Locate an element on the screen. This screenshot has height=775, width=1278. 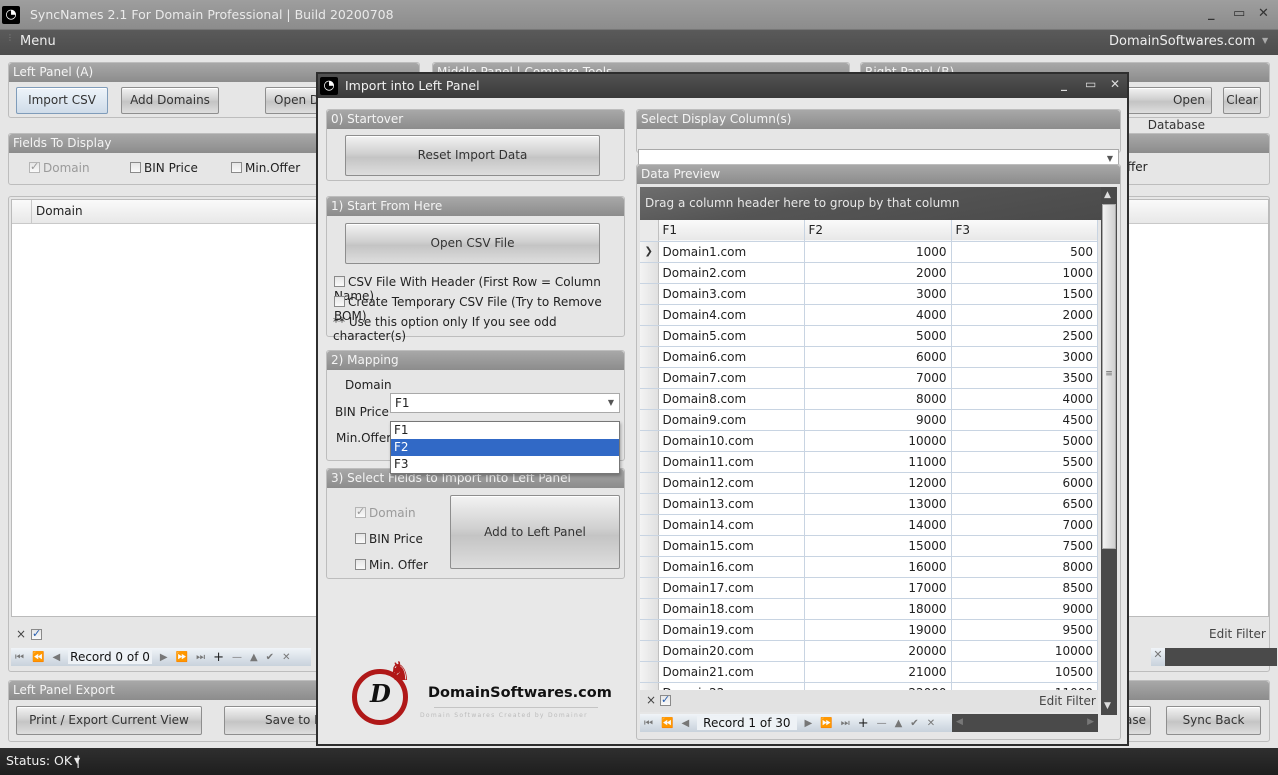
cell-f3: 500 is located at coordinates (1024, 252).